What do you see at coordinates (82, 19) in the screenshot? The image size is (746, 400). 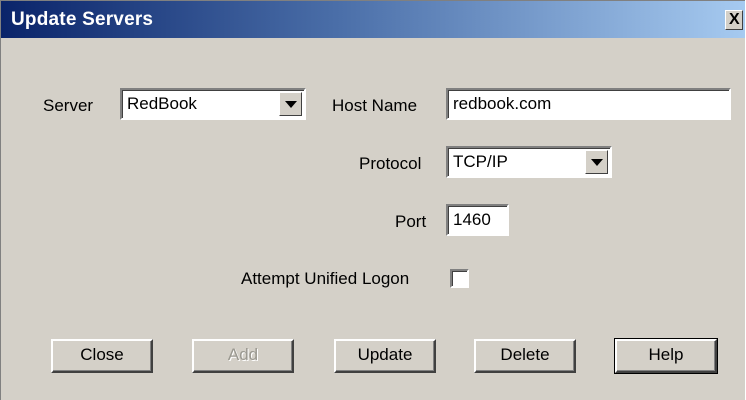 I see `dialog-title: Update Servers` at bounding box center [82, 19].